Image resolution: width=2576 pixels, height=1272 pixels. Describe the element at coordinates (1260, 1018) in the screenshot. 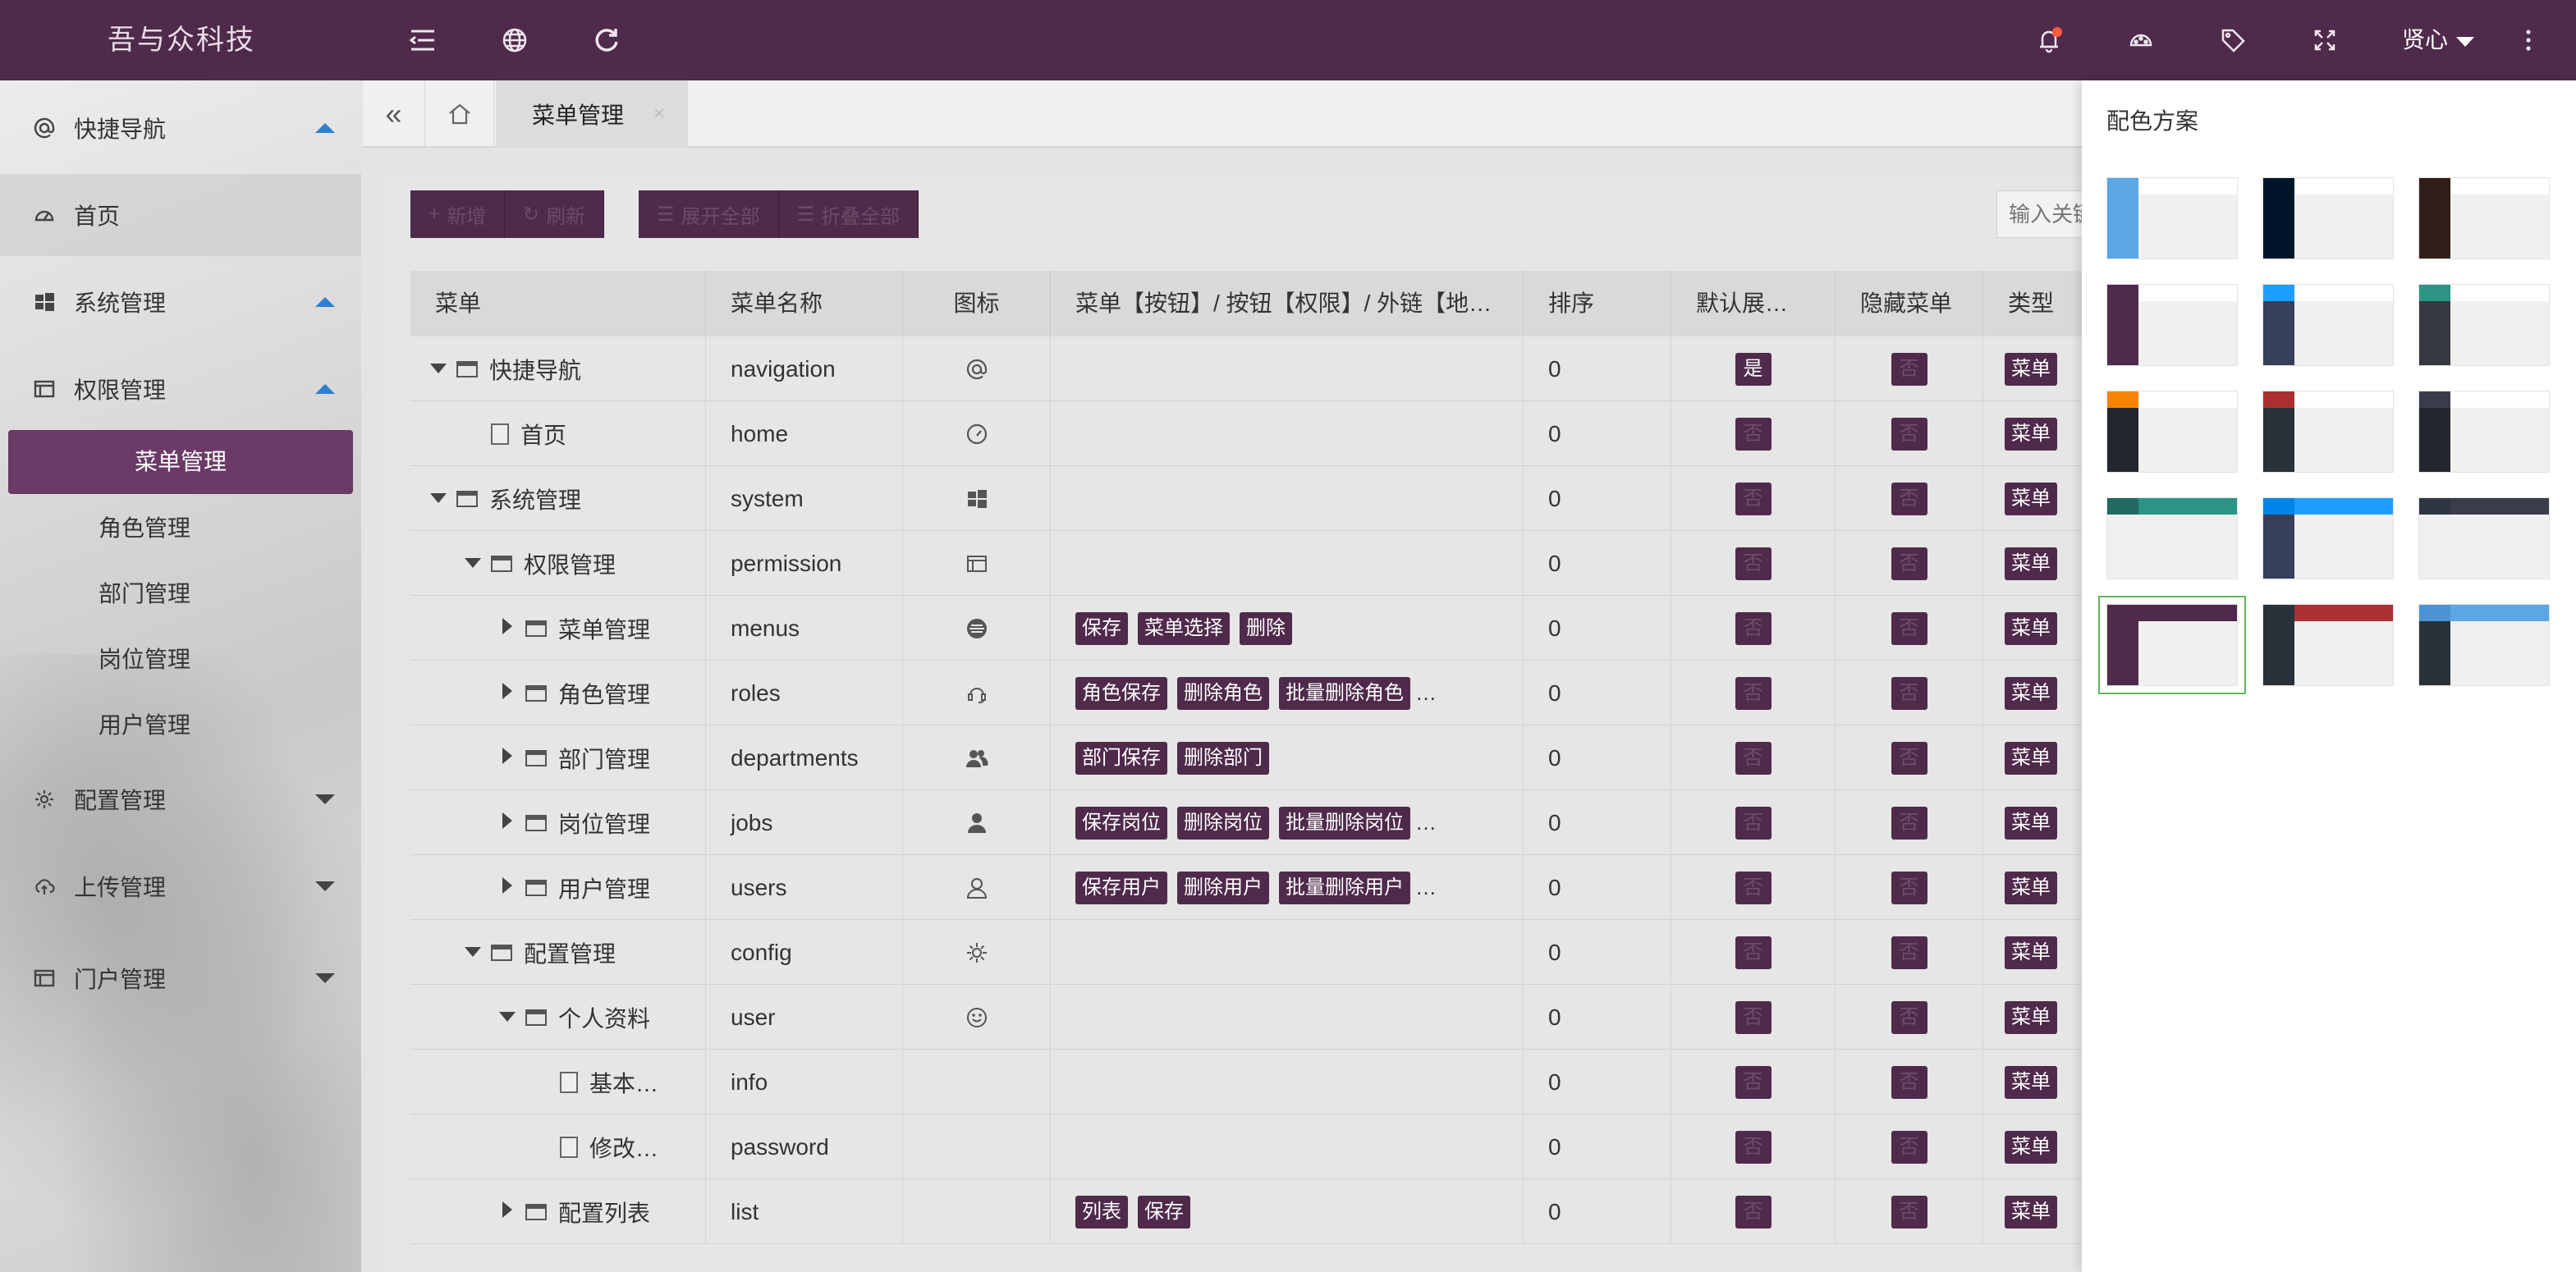

I see `table-row: 个人资料 user 0 否 否 菜单` at that location.